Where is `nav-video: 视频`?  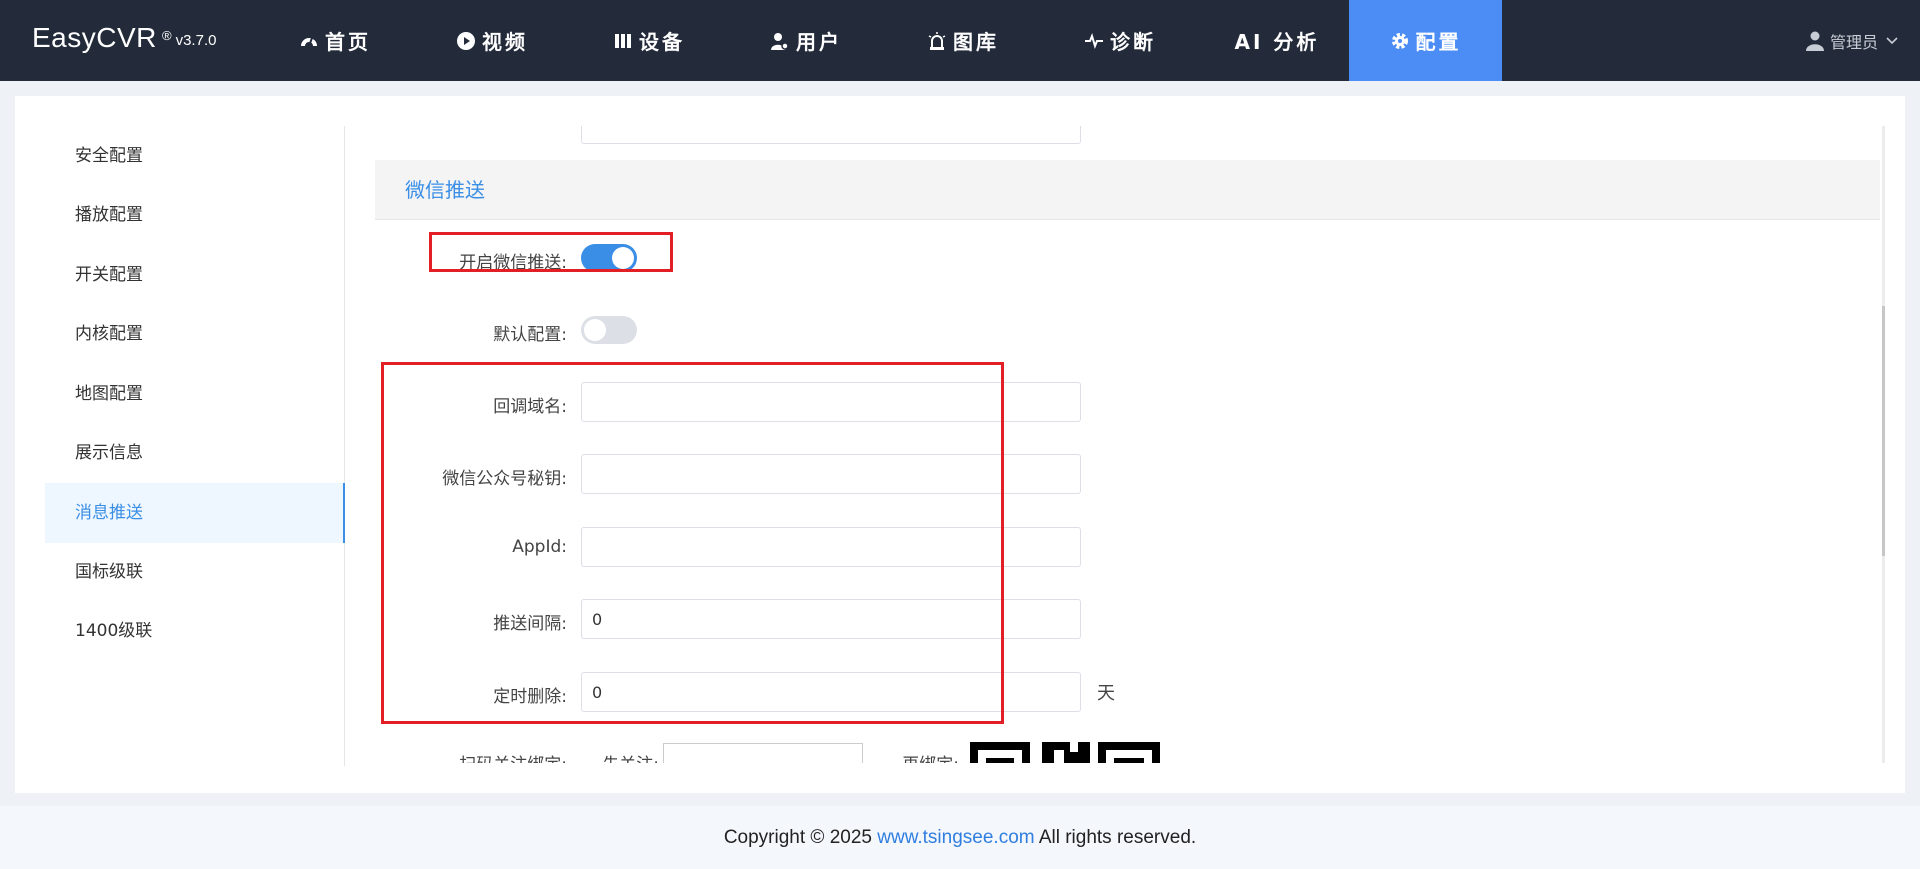
nav-video: 视频 is located at coordinates (492, 40).